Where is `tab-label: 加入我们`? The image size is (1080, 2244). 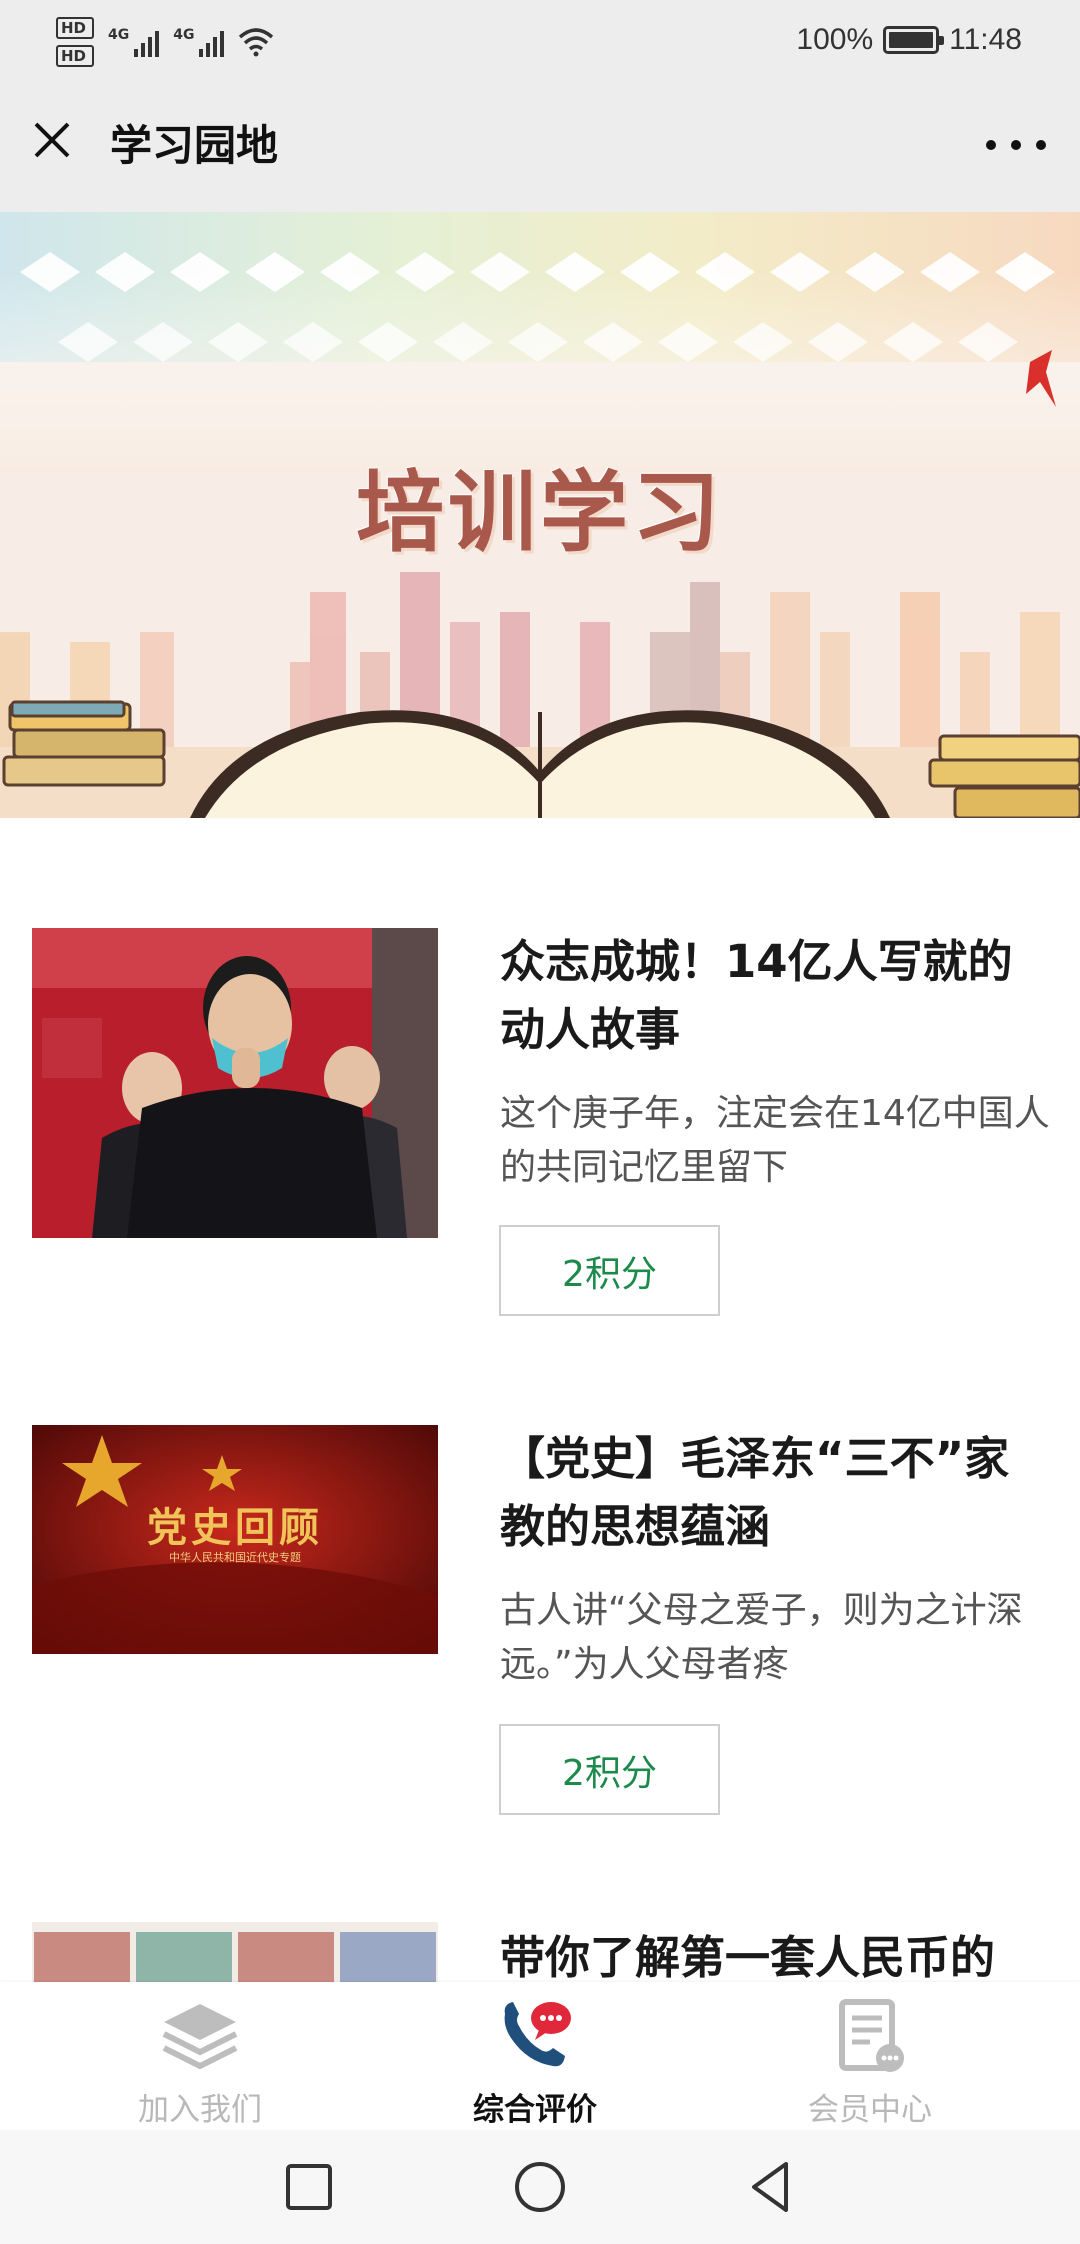 tab-label: 加入我们 is located at coordinates (200, 2110).